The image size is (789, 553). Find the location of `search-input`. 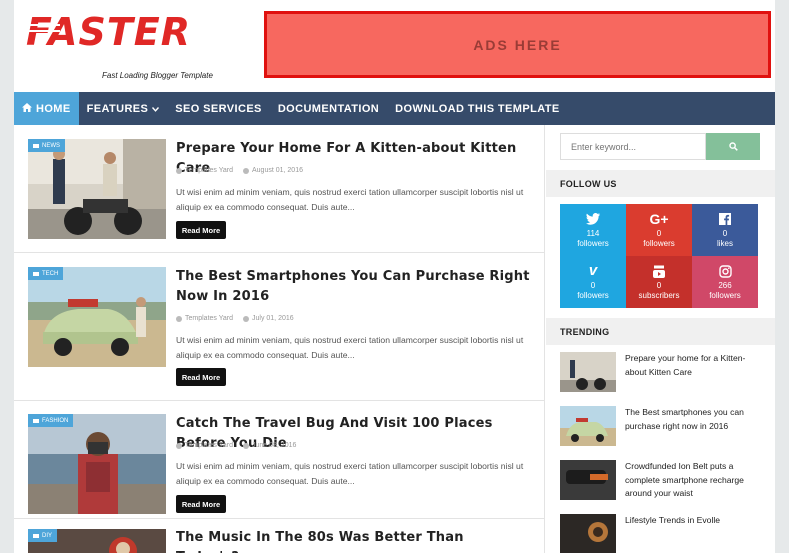

search-input is located at coordinates (633, 146).